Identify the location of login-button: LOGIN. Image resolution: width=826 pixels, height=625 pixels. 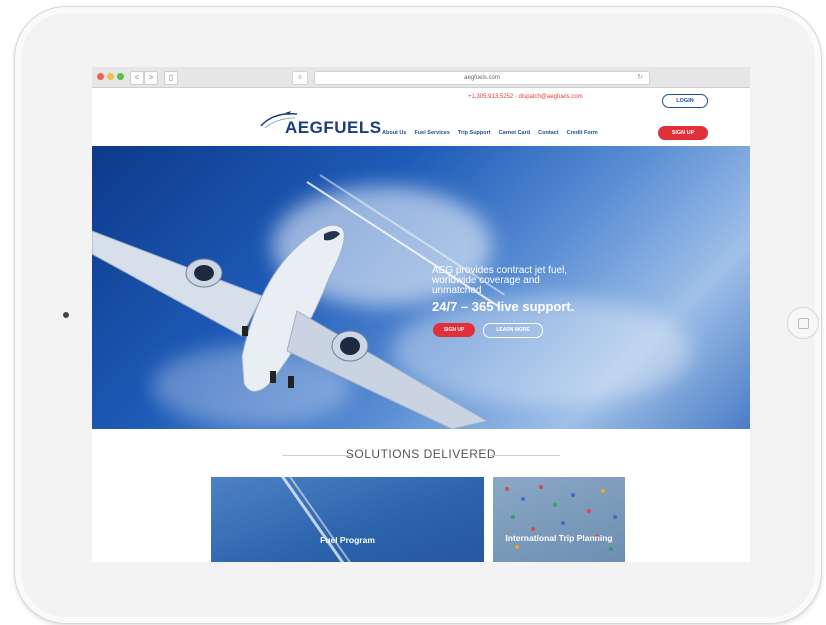
(685, 101).